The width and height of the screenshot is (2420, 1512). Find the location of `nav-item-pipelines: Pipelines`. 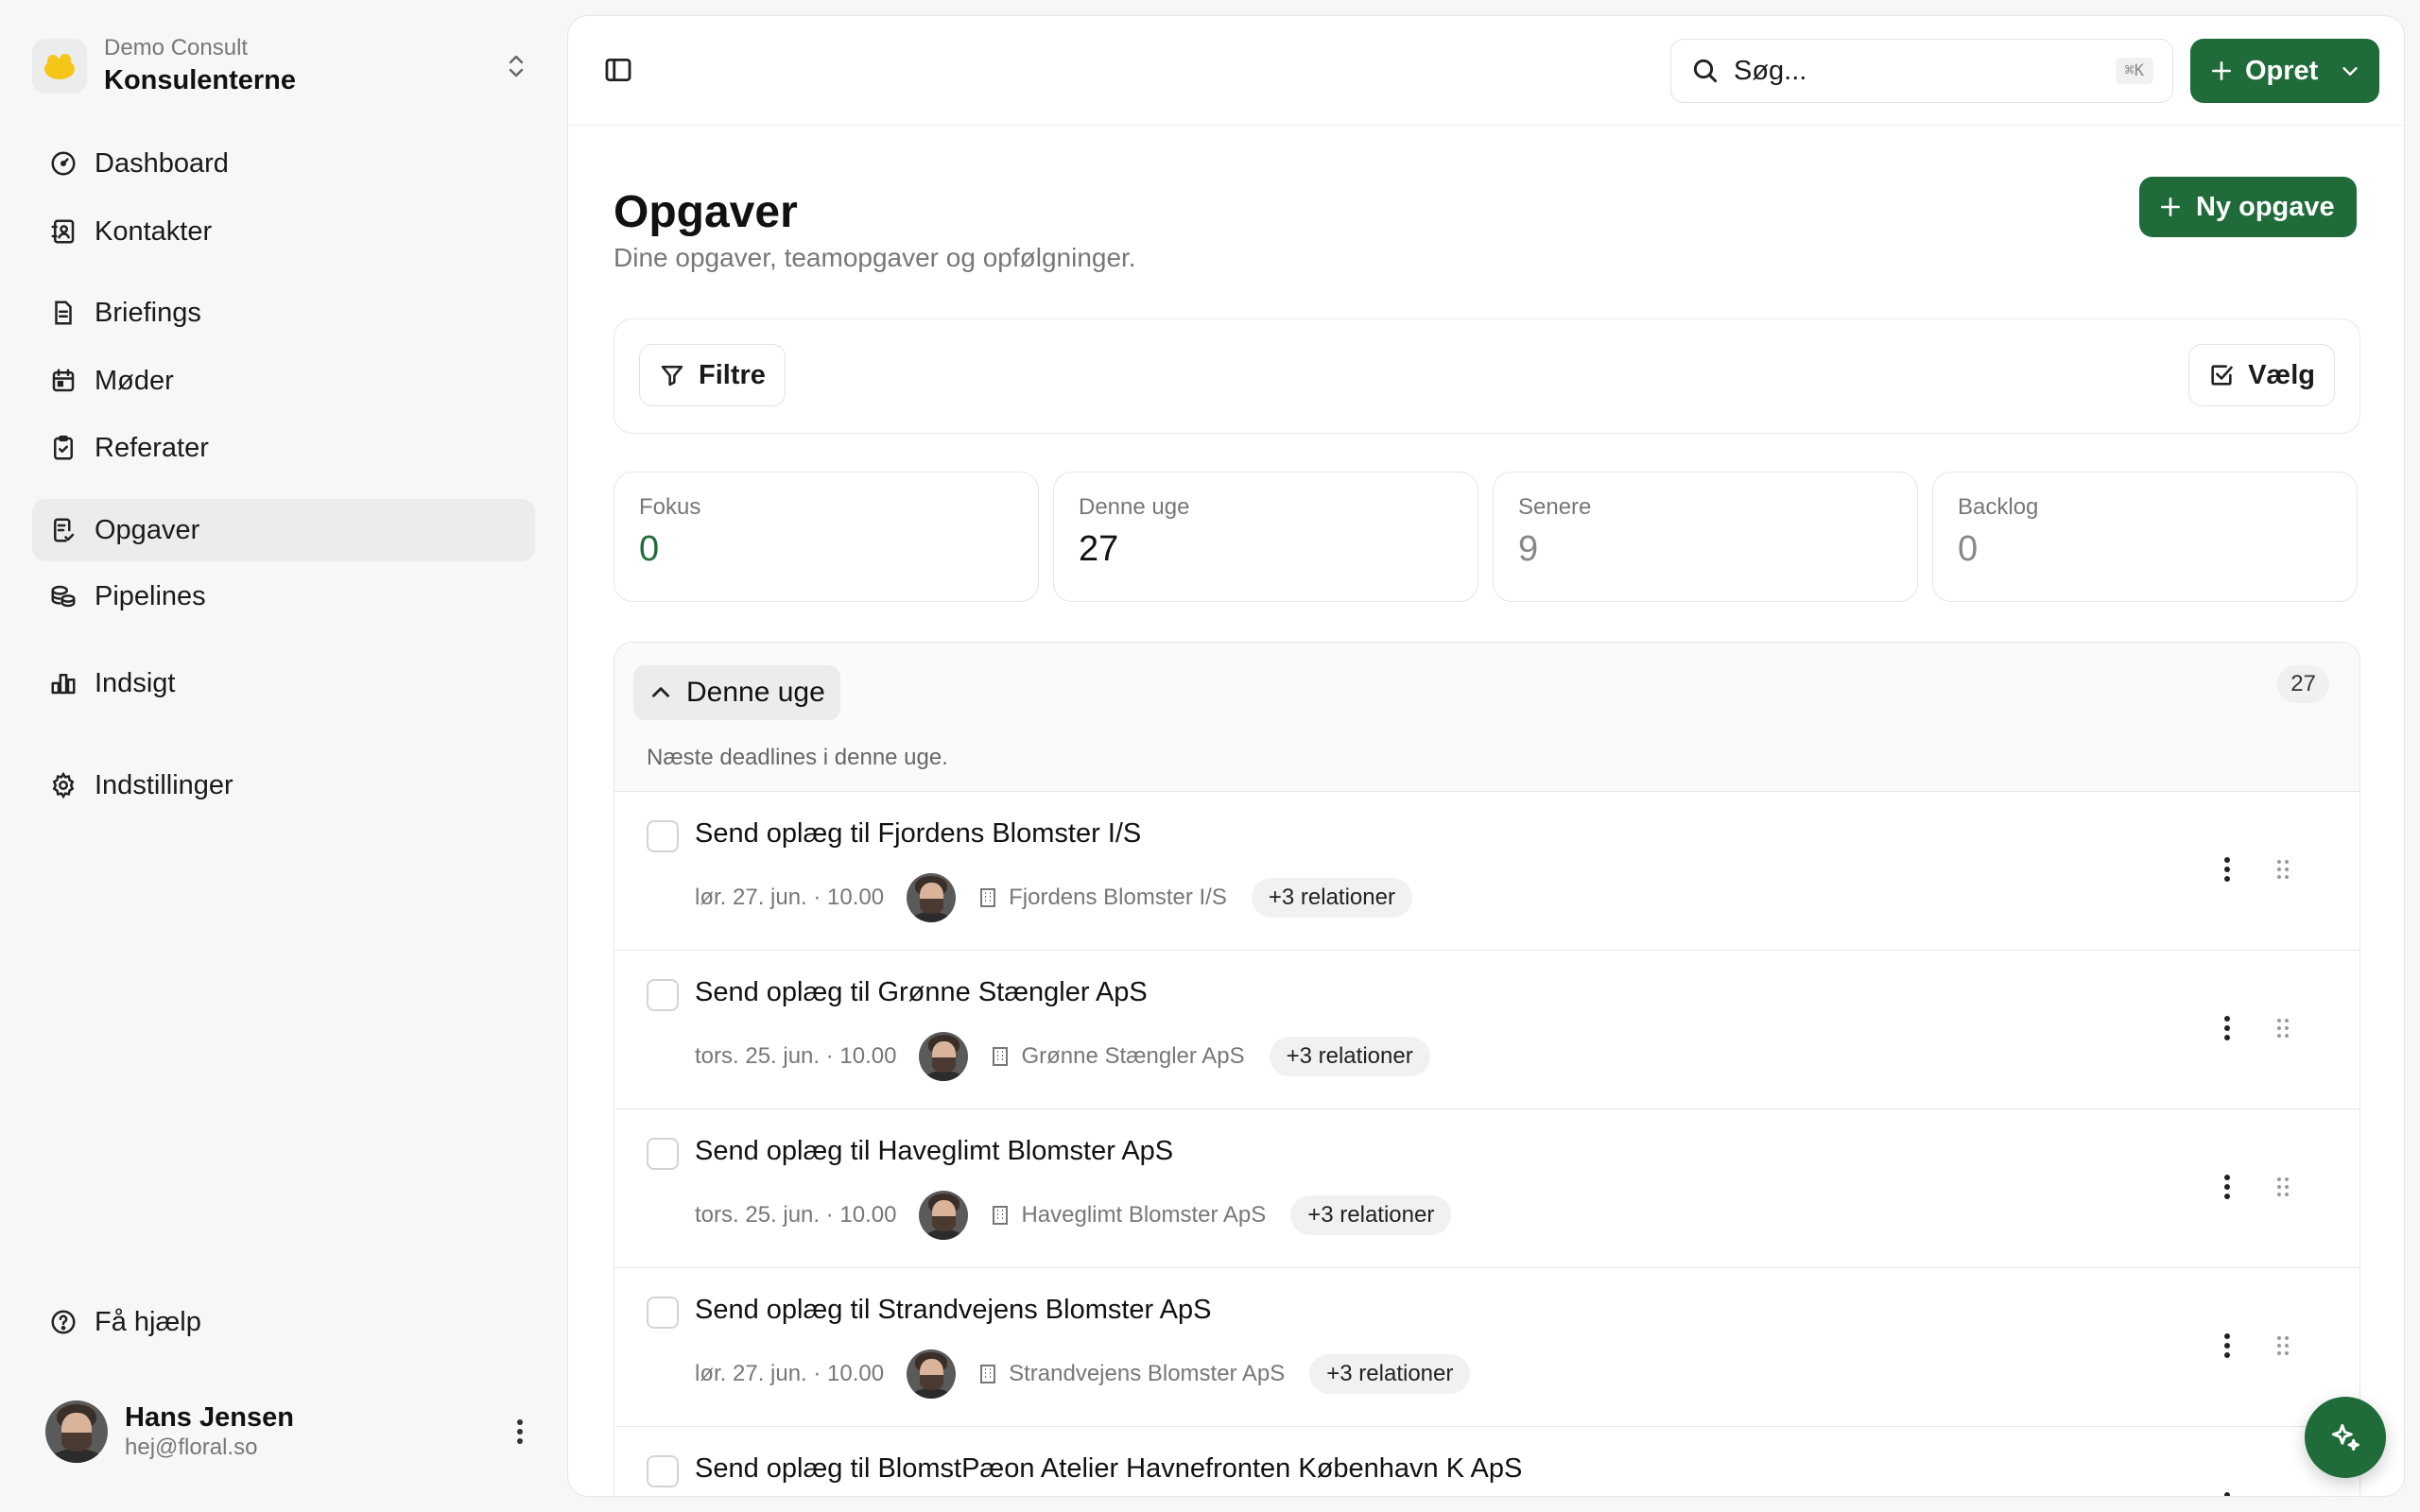

nav-item-pipelines: Pipelines is located at coordinates (283, 596).